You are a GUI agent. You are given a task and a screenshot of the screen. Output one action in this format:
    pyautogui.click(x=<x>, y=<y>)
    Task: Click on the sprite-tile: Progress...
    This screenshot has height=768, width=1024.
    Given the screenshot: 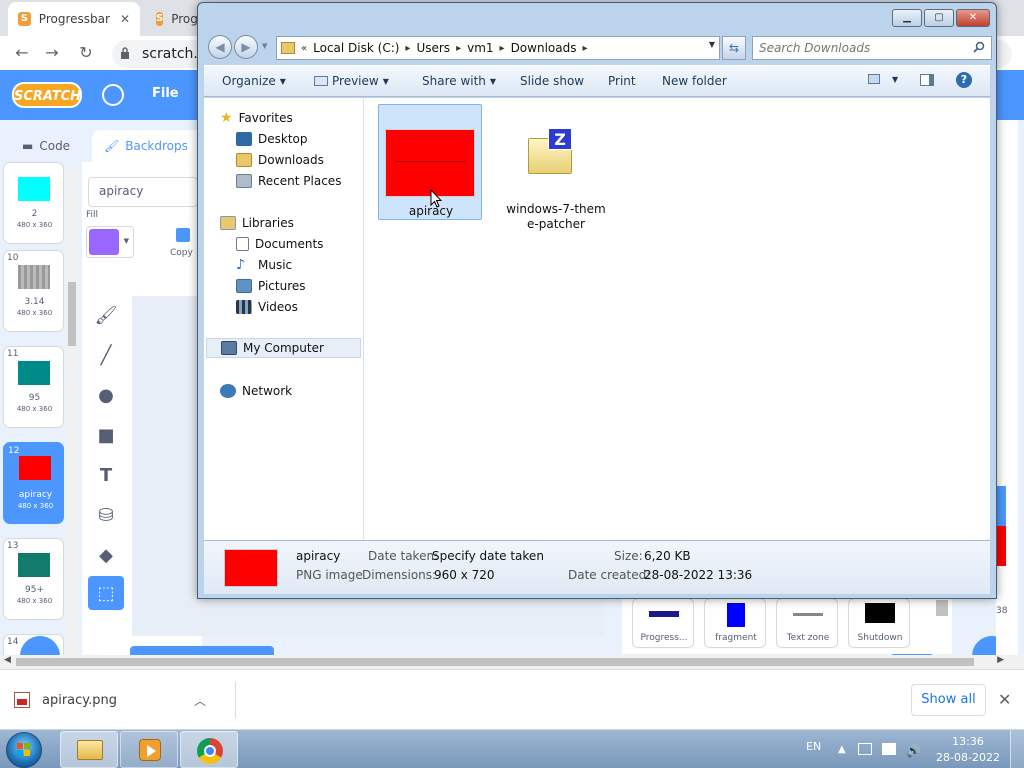 What is the action you would take?
    pyautogui.click(x=663, y=623)
    